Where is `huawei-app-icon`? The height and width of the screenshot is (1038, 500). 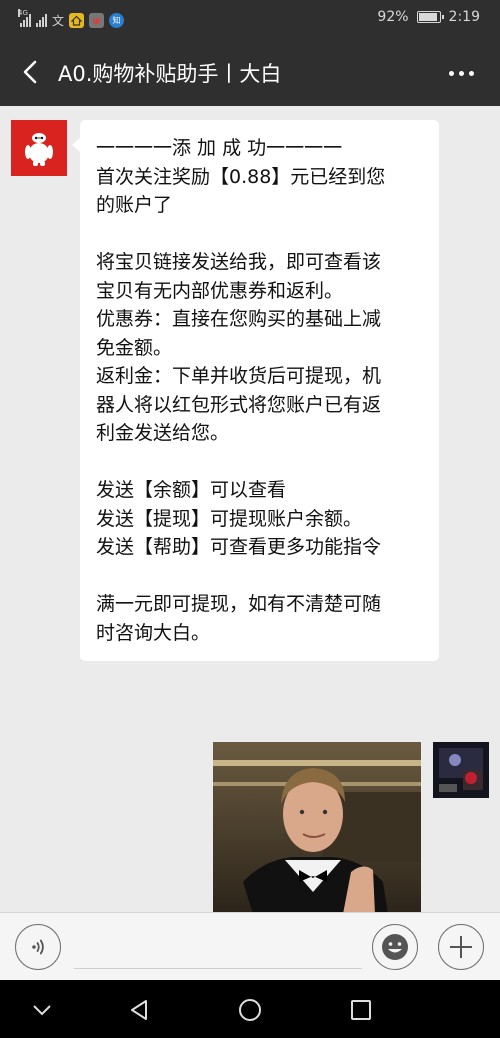 huawei-app-icon is located at coordinates (97, 20).